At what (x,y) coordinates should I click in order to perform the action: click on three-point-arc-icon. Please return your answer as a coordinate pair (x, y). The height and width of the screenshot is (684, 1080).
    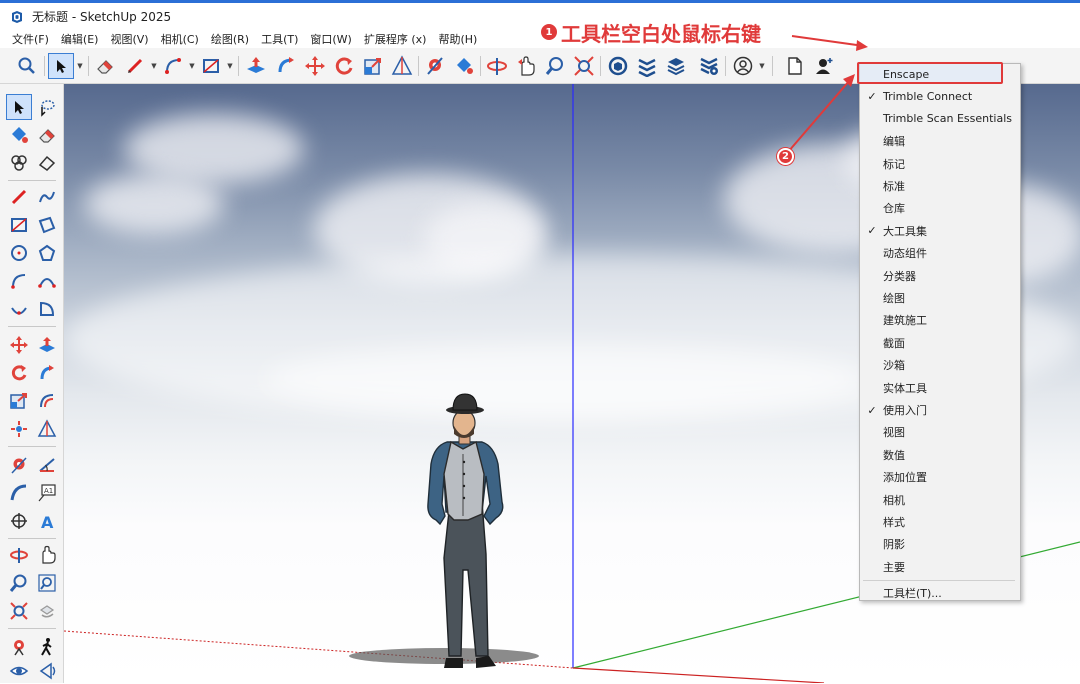
    Looking at the image, I should click on (19, 309).